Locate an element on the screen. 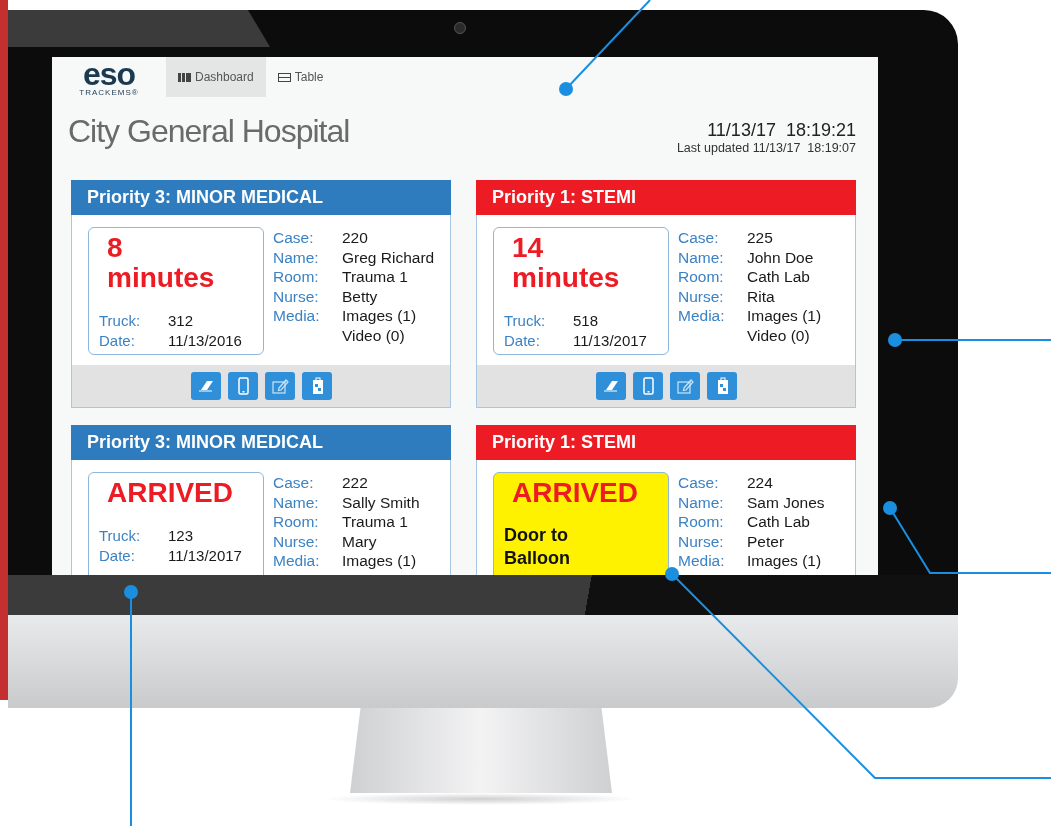  field-value: Betty is located at coordinates (360, 296).